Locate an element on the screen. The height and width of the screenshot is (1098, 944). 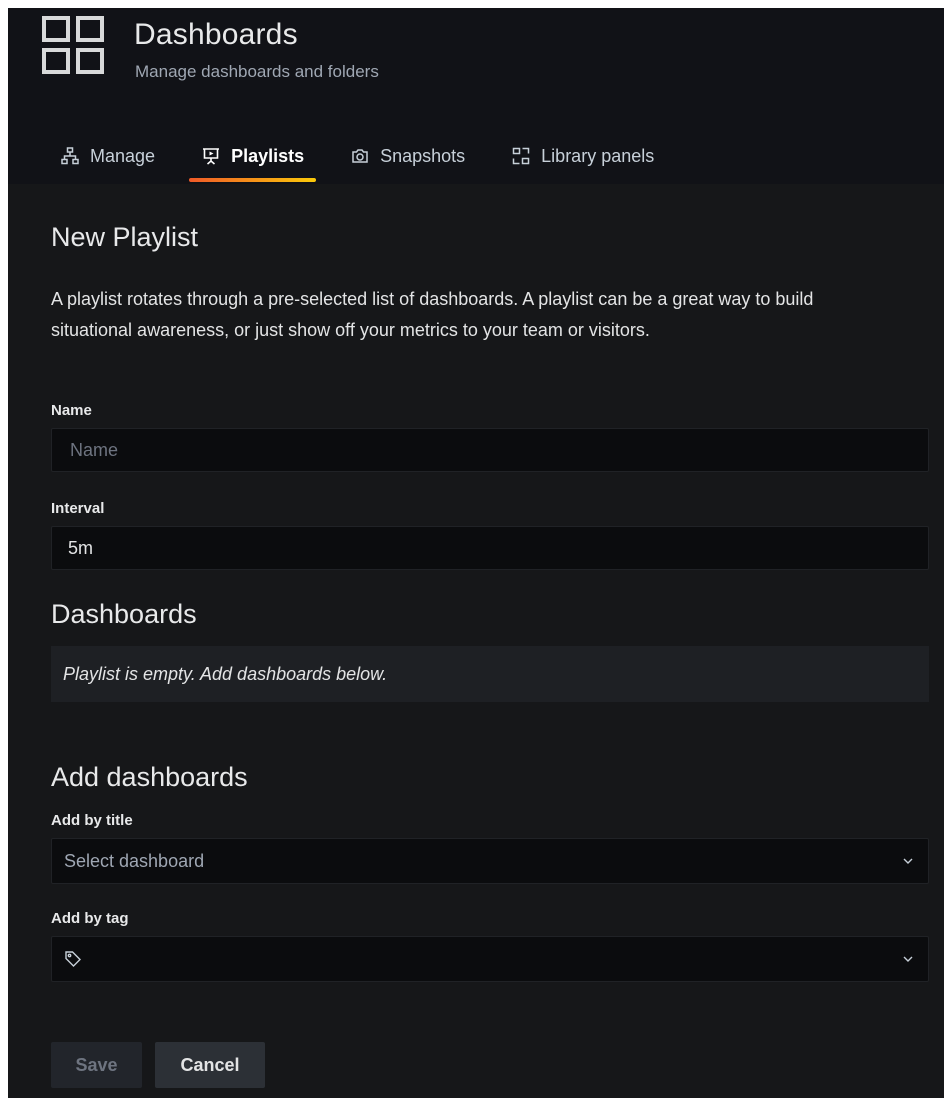
tab-label: Manage is located at coordinates (123, 155).